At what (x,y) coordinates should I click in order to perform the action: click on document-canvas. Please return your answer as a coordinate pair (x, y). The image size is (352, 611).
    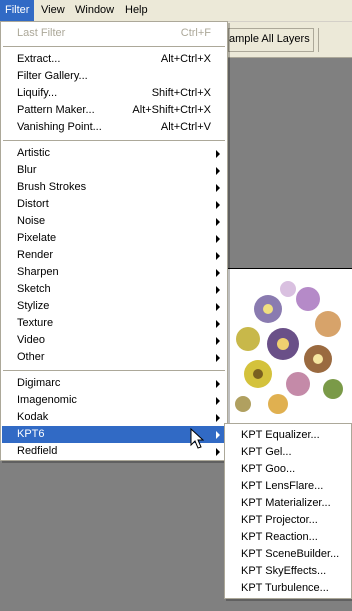
    Looking at the image, I should click on (290, 350).